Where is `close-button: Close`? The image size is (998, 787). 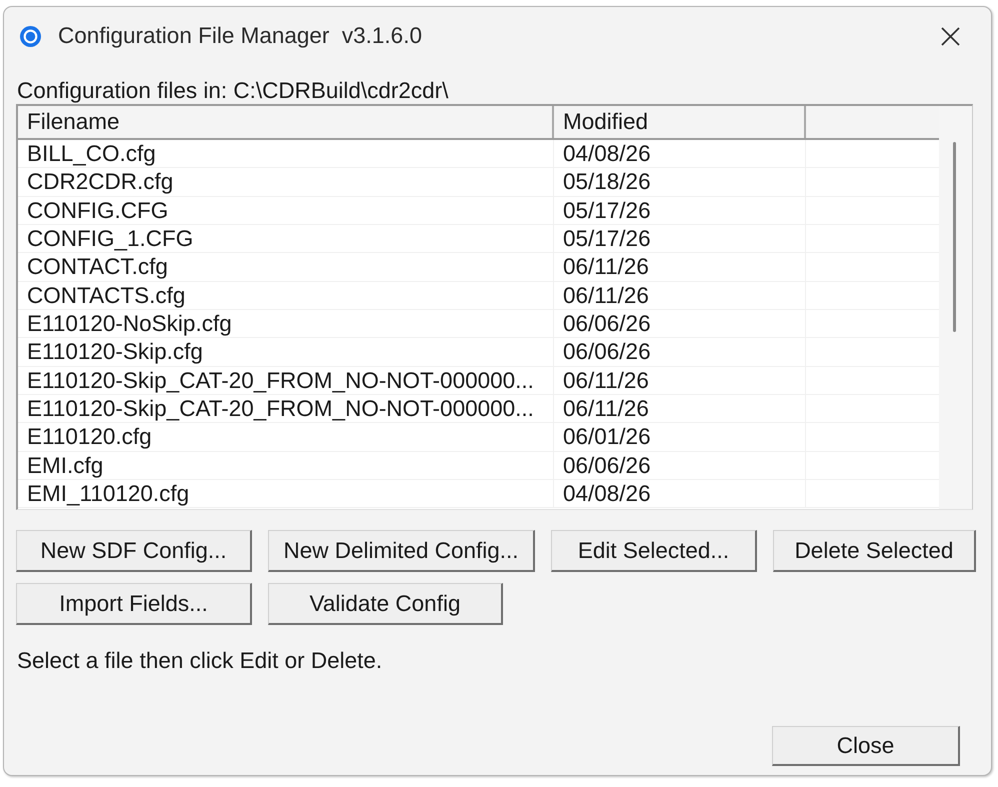 close-button: Close is located at coordinates (866, 746).